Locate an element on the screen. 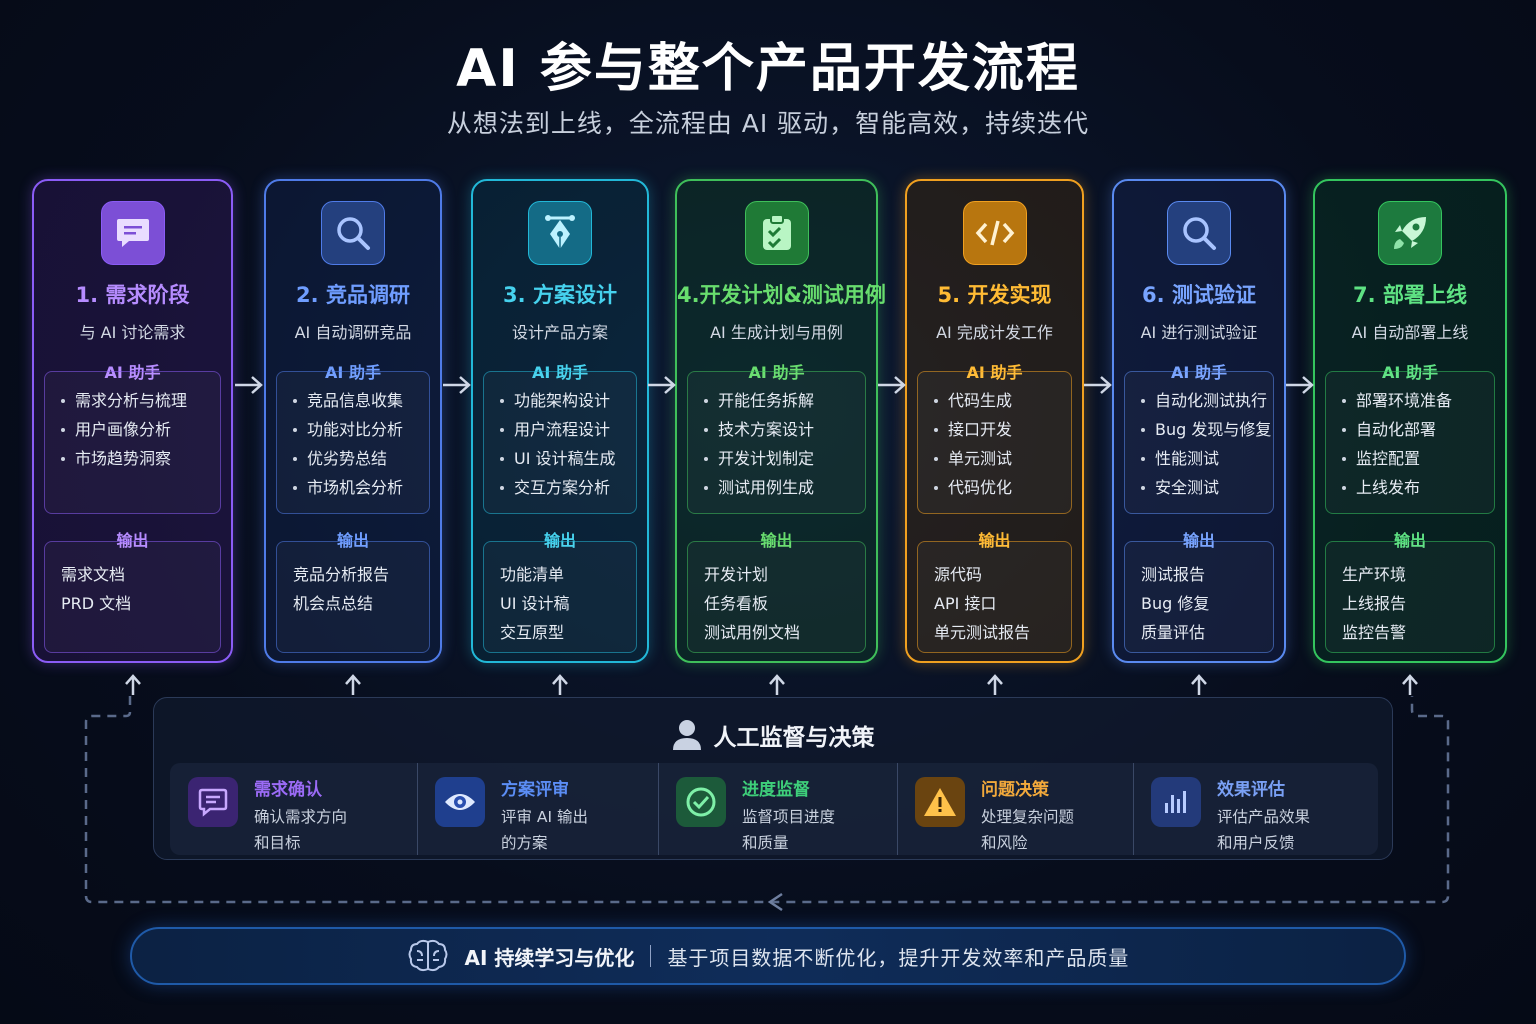 The image size is (1536, 1024). supervision-item: 问题决策处理复杂问题 和风险 is located at coordinates (1015, 809).